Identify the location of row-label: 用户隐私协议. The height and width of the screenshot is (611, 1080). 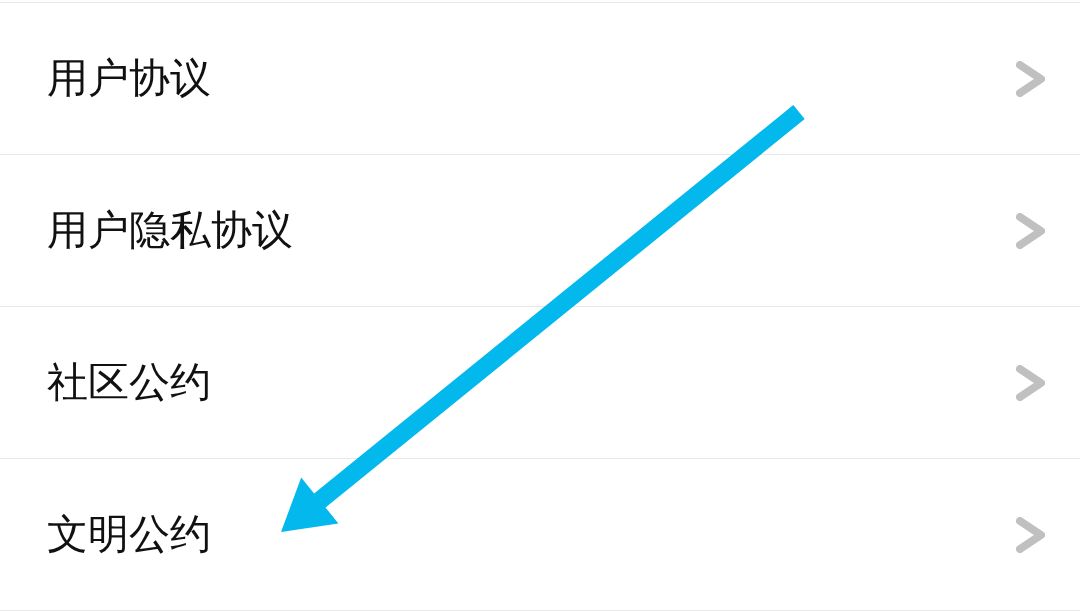
(170, 230).